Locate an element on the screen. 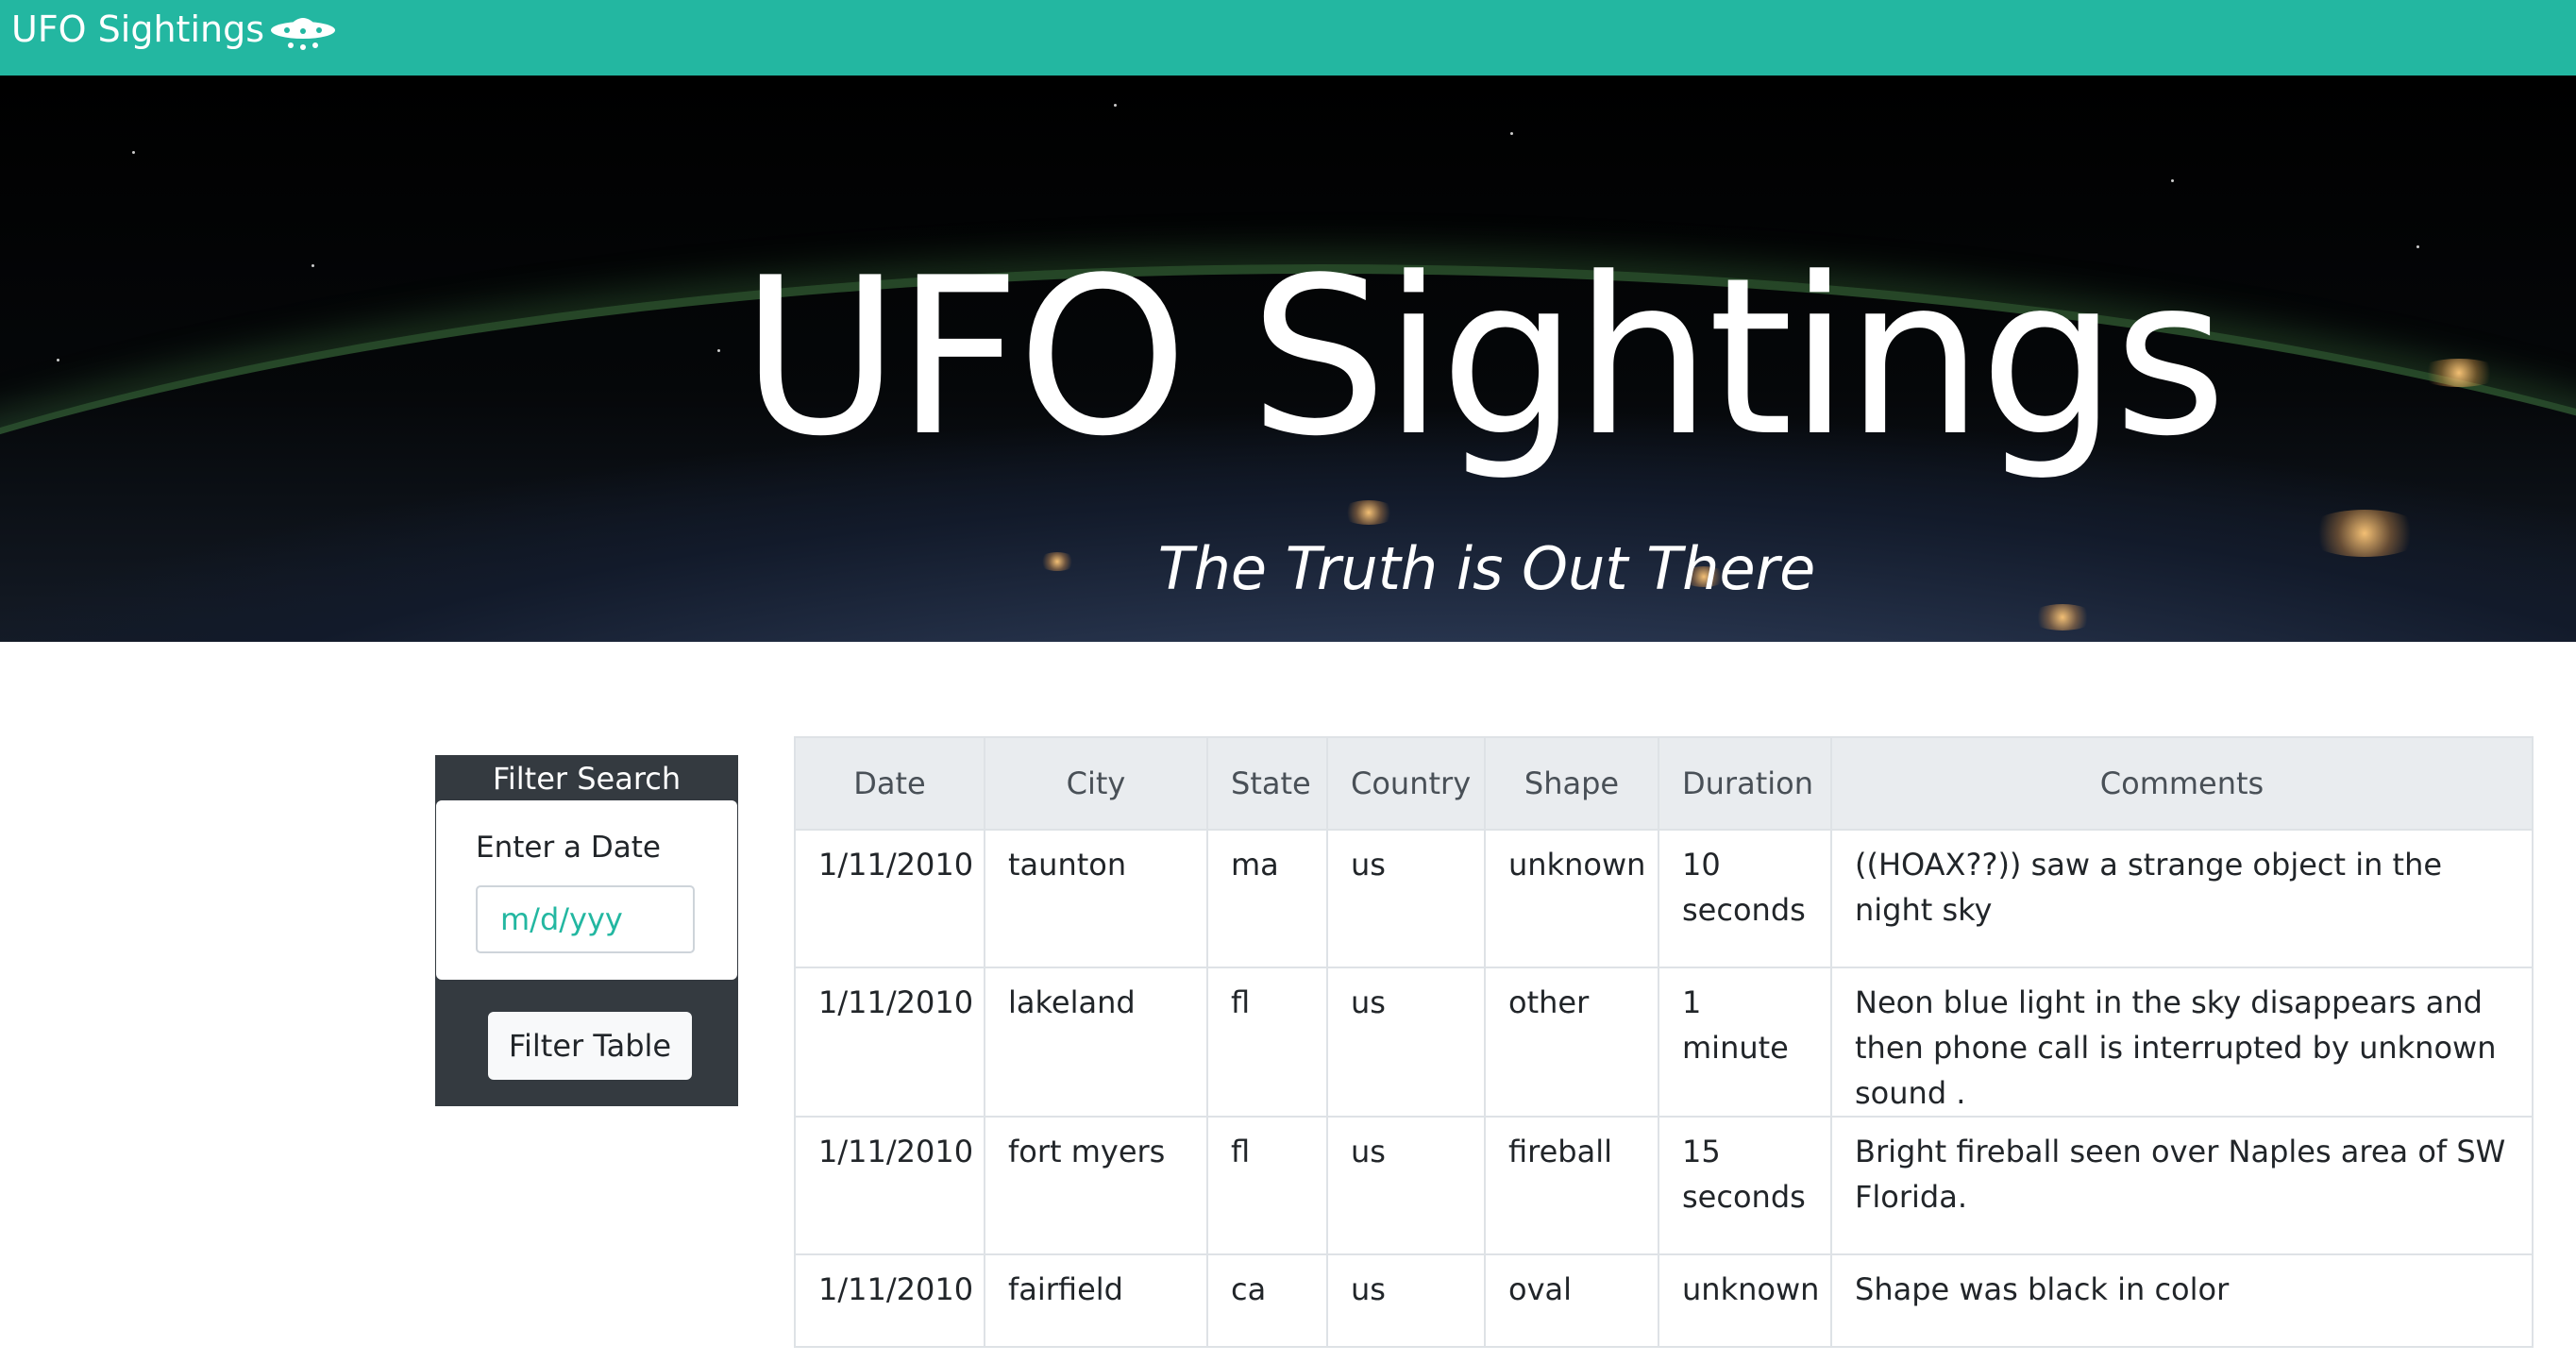 The width and height of the screenshot is (2576, 1362). cell-shape: unknown is located at coordinates (1572, 898).